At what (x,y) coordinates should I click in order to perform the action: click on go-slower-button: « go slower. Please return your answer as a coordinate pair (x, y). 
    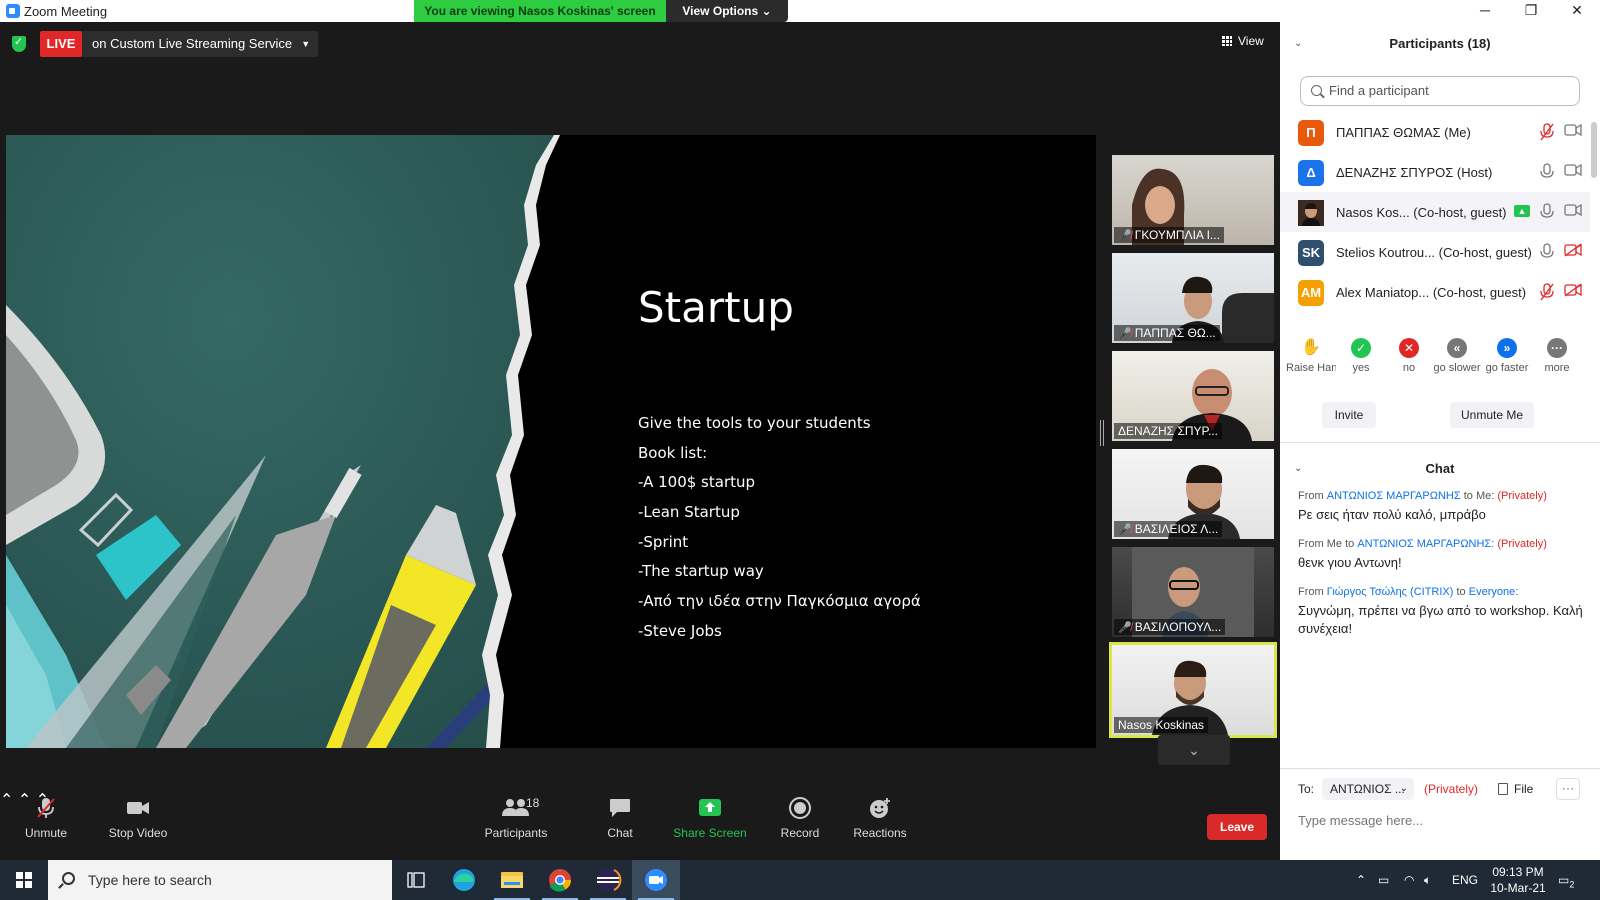
    Looking at the image, I should click on (1457, 356).